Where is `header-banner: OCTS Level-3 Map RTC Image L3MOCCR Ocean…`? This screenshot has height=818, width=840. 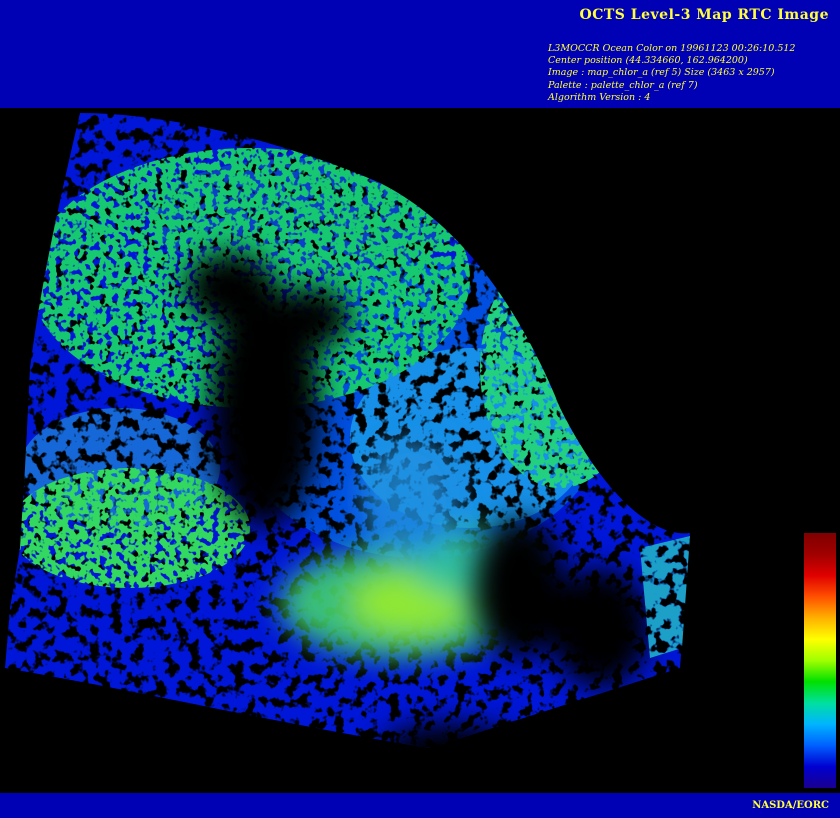
header-banner: OCTS Level-3 Map RTC Image L3MOCCR Ocean… is located at coordinates (420, 54).